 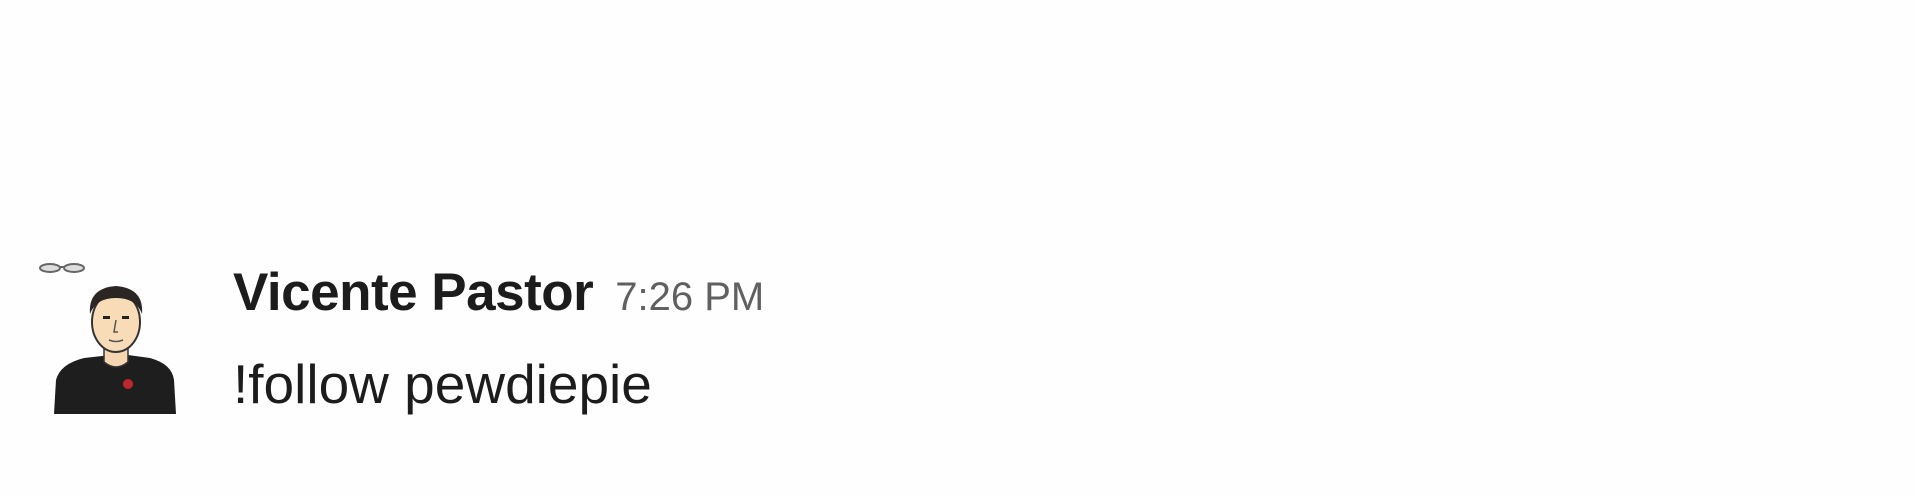 I want to click on user-avatar-icon, so click(x=120, y=338).